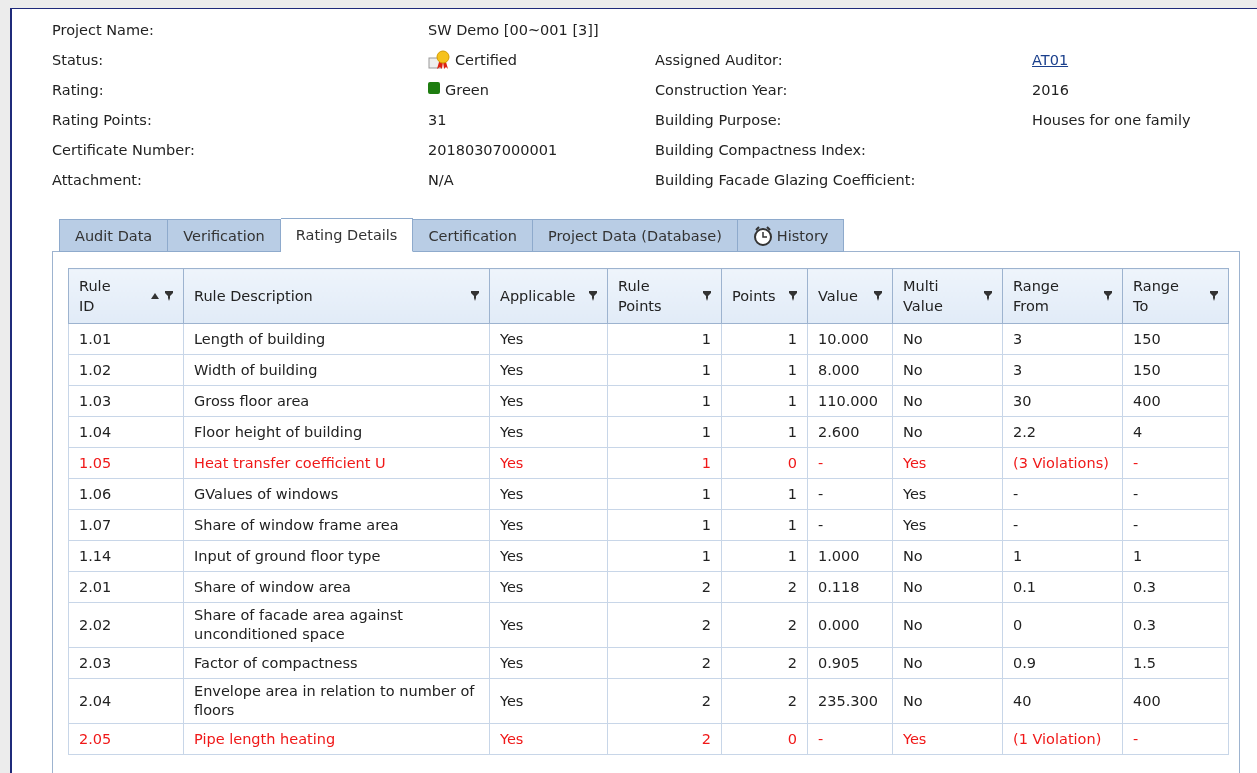 This screenshot has width=1257, height=773. I want to click on field-label: Building Purpose:, so click(718, 120).